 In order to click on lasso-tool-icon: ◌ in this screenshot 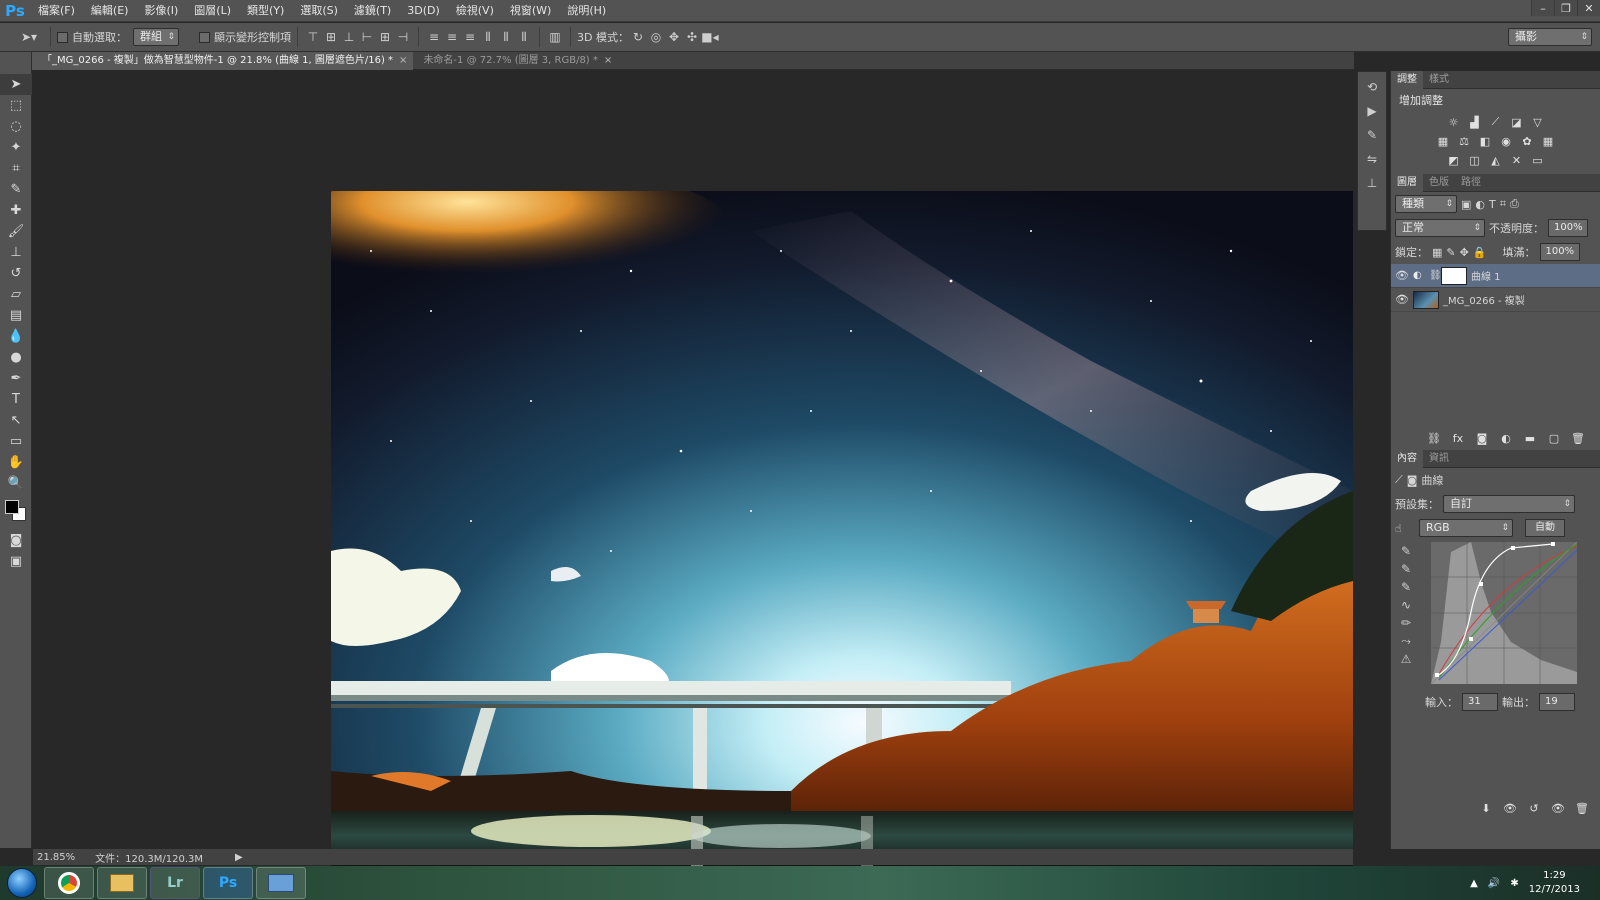, I will do `click(16, 126)`.